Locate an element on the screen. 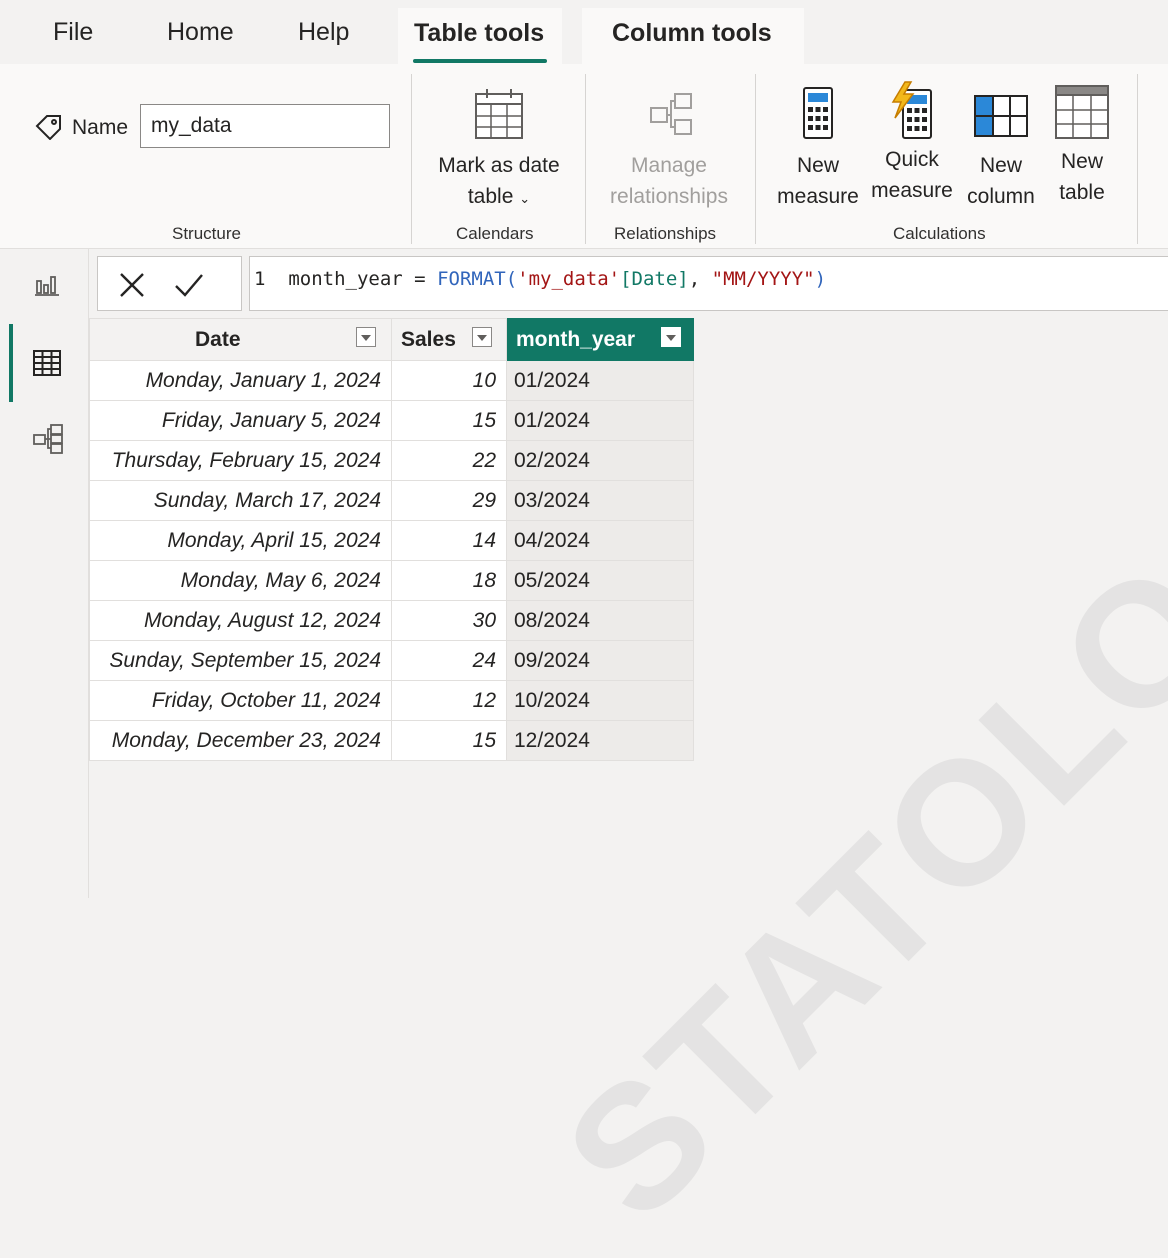 This screenshot has height=1258, width=1168. table-row: Monday, January 1, 2024 10 01/2024 is located at coordinates (391, 380).